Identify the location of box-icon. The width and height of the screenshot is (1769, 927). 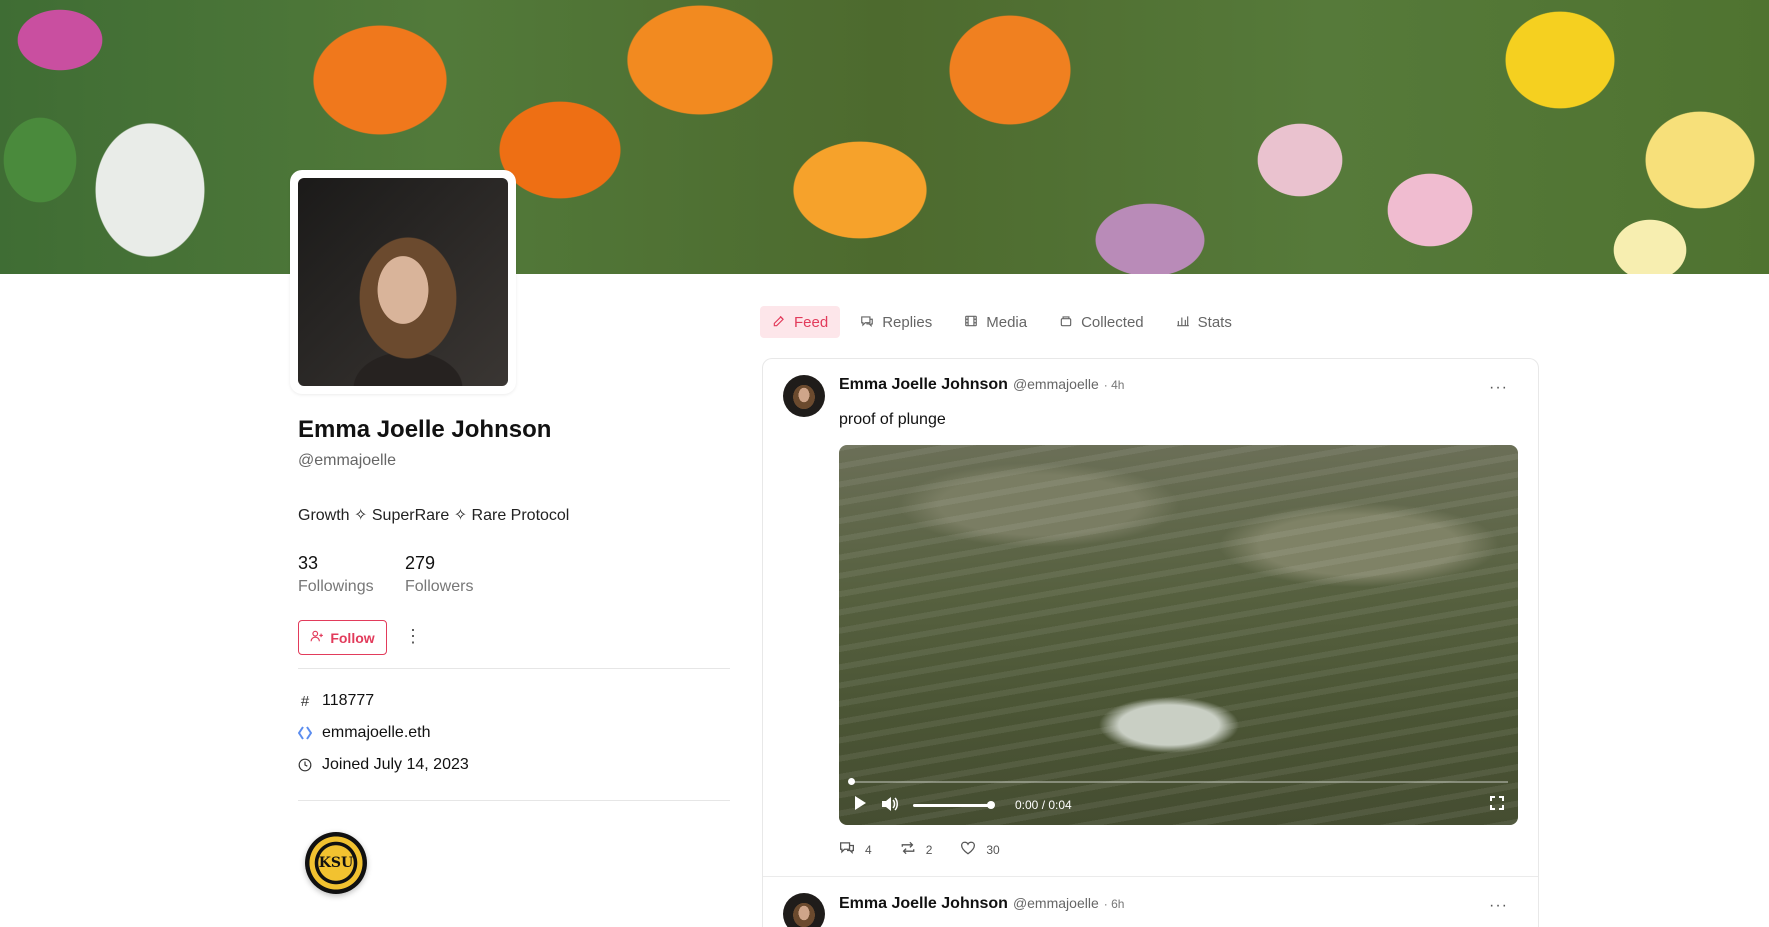
(1066, 322).